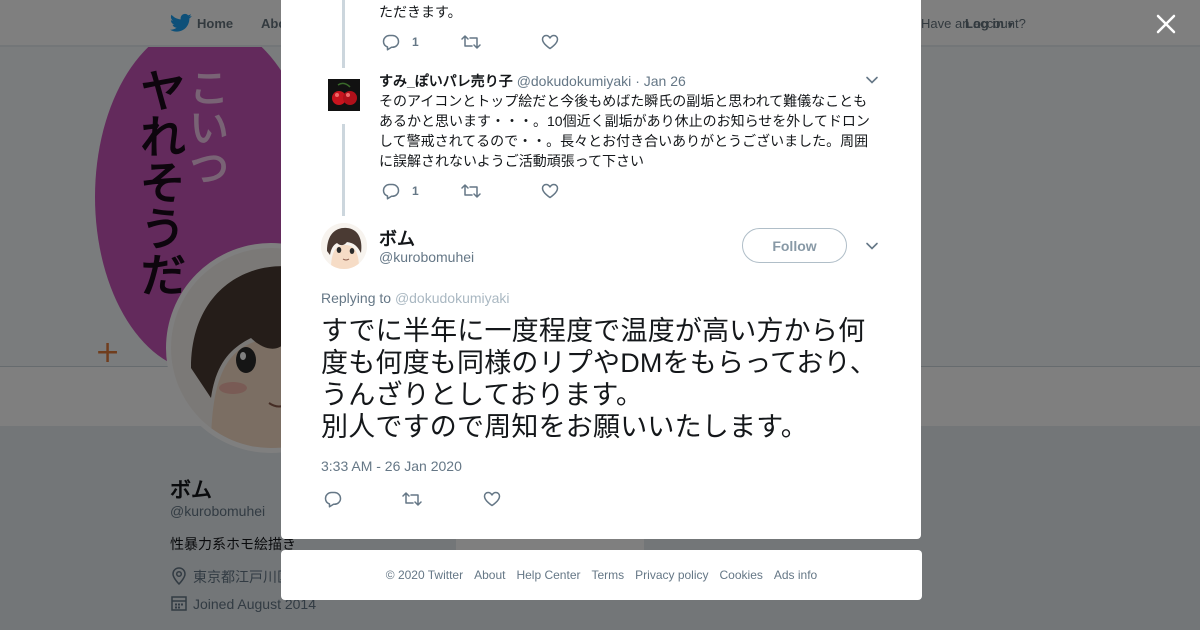 The height and width of the screenshot is (630, 1200). What do you see at coordinates (574, 81) in the screenshot?
I see `thread-tweet-2-handle: @dokudokumiyaki` at bounding box center [574, 81].